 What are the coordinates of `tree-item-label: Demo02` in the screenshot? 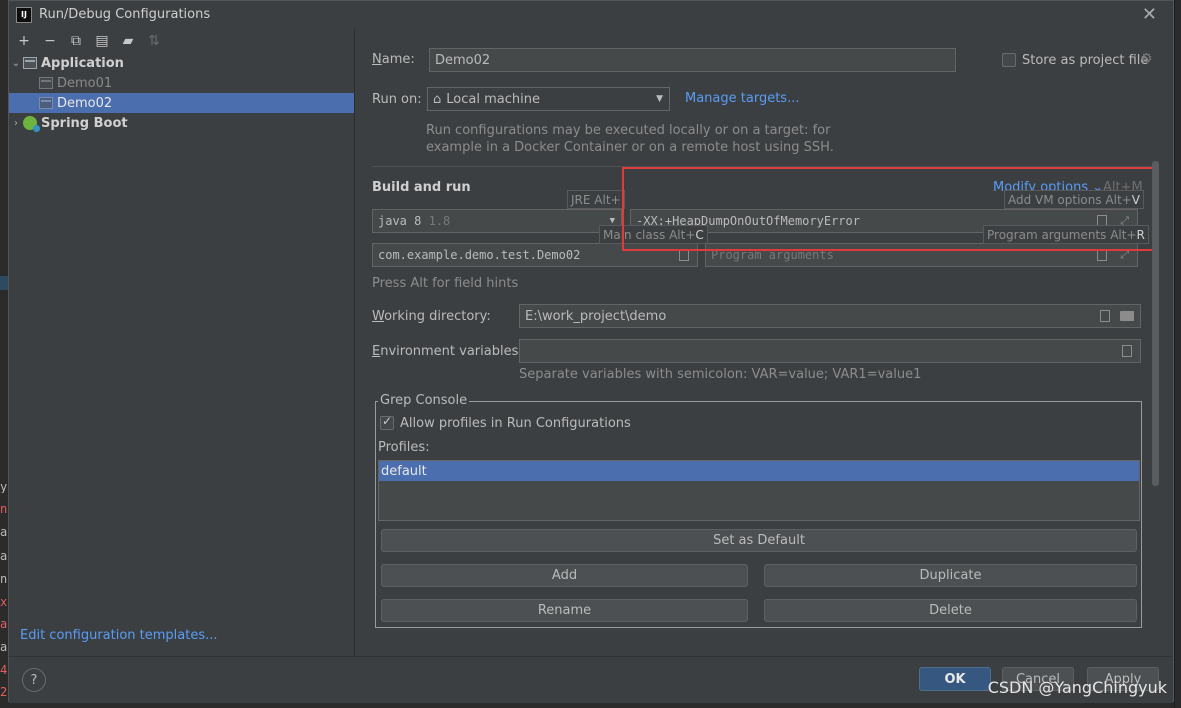 It's located at (85, 103).